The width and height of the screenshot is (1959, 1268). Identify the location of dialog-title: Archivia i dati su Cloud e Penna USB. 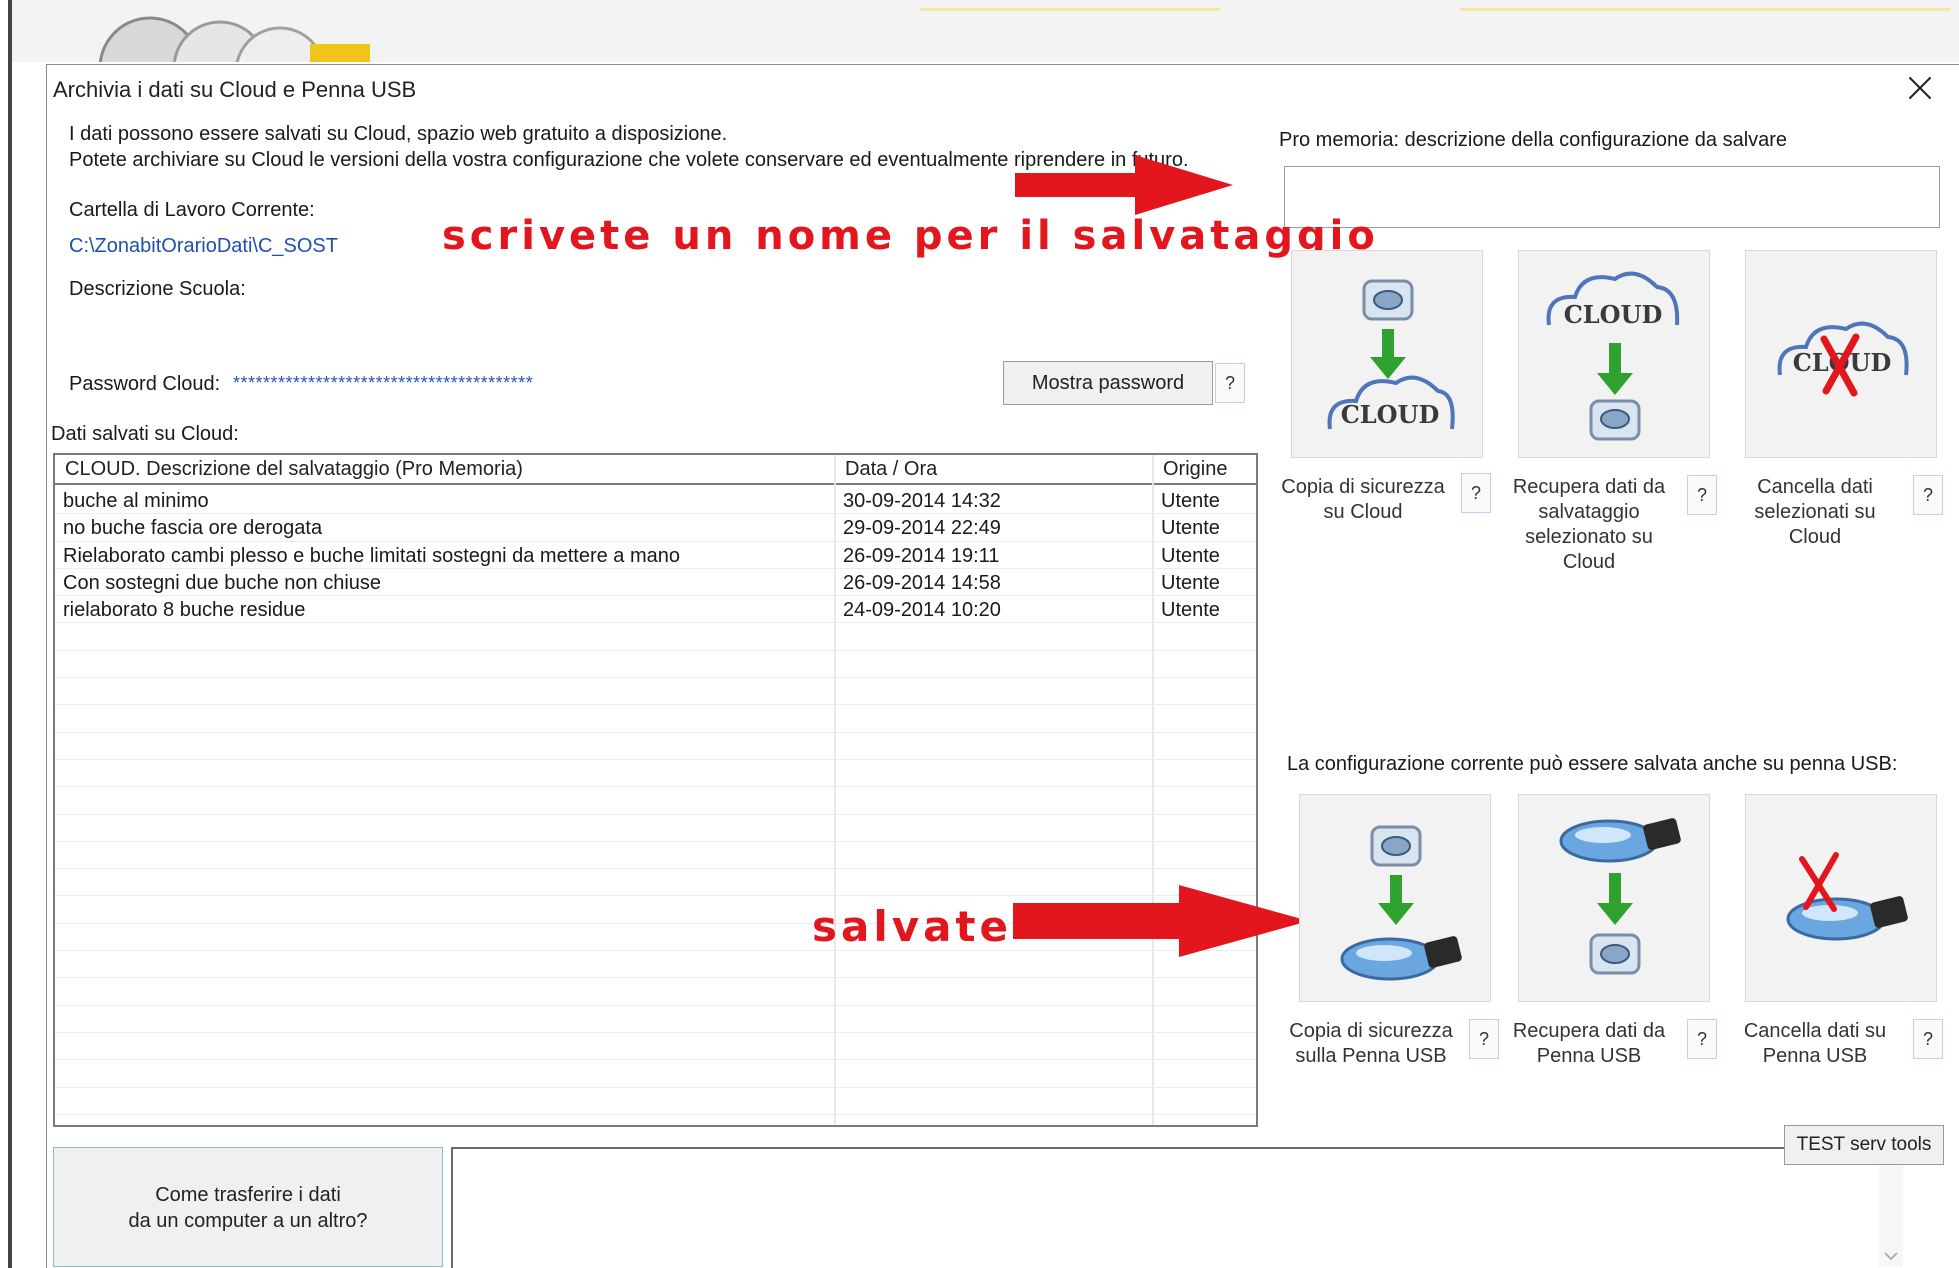
(235, 89).